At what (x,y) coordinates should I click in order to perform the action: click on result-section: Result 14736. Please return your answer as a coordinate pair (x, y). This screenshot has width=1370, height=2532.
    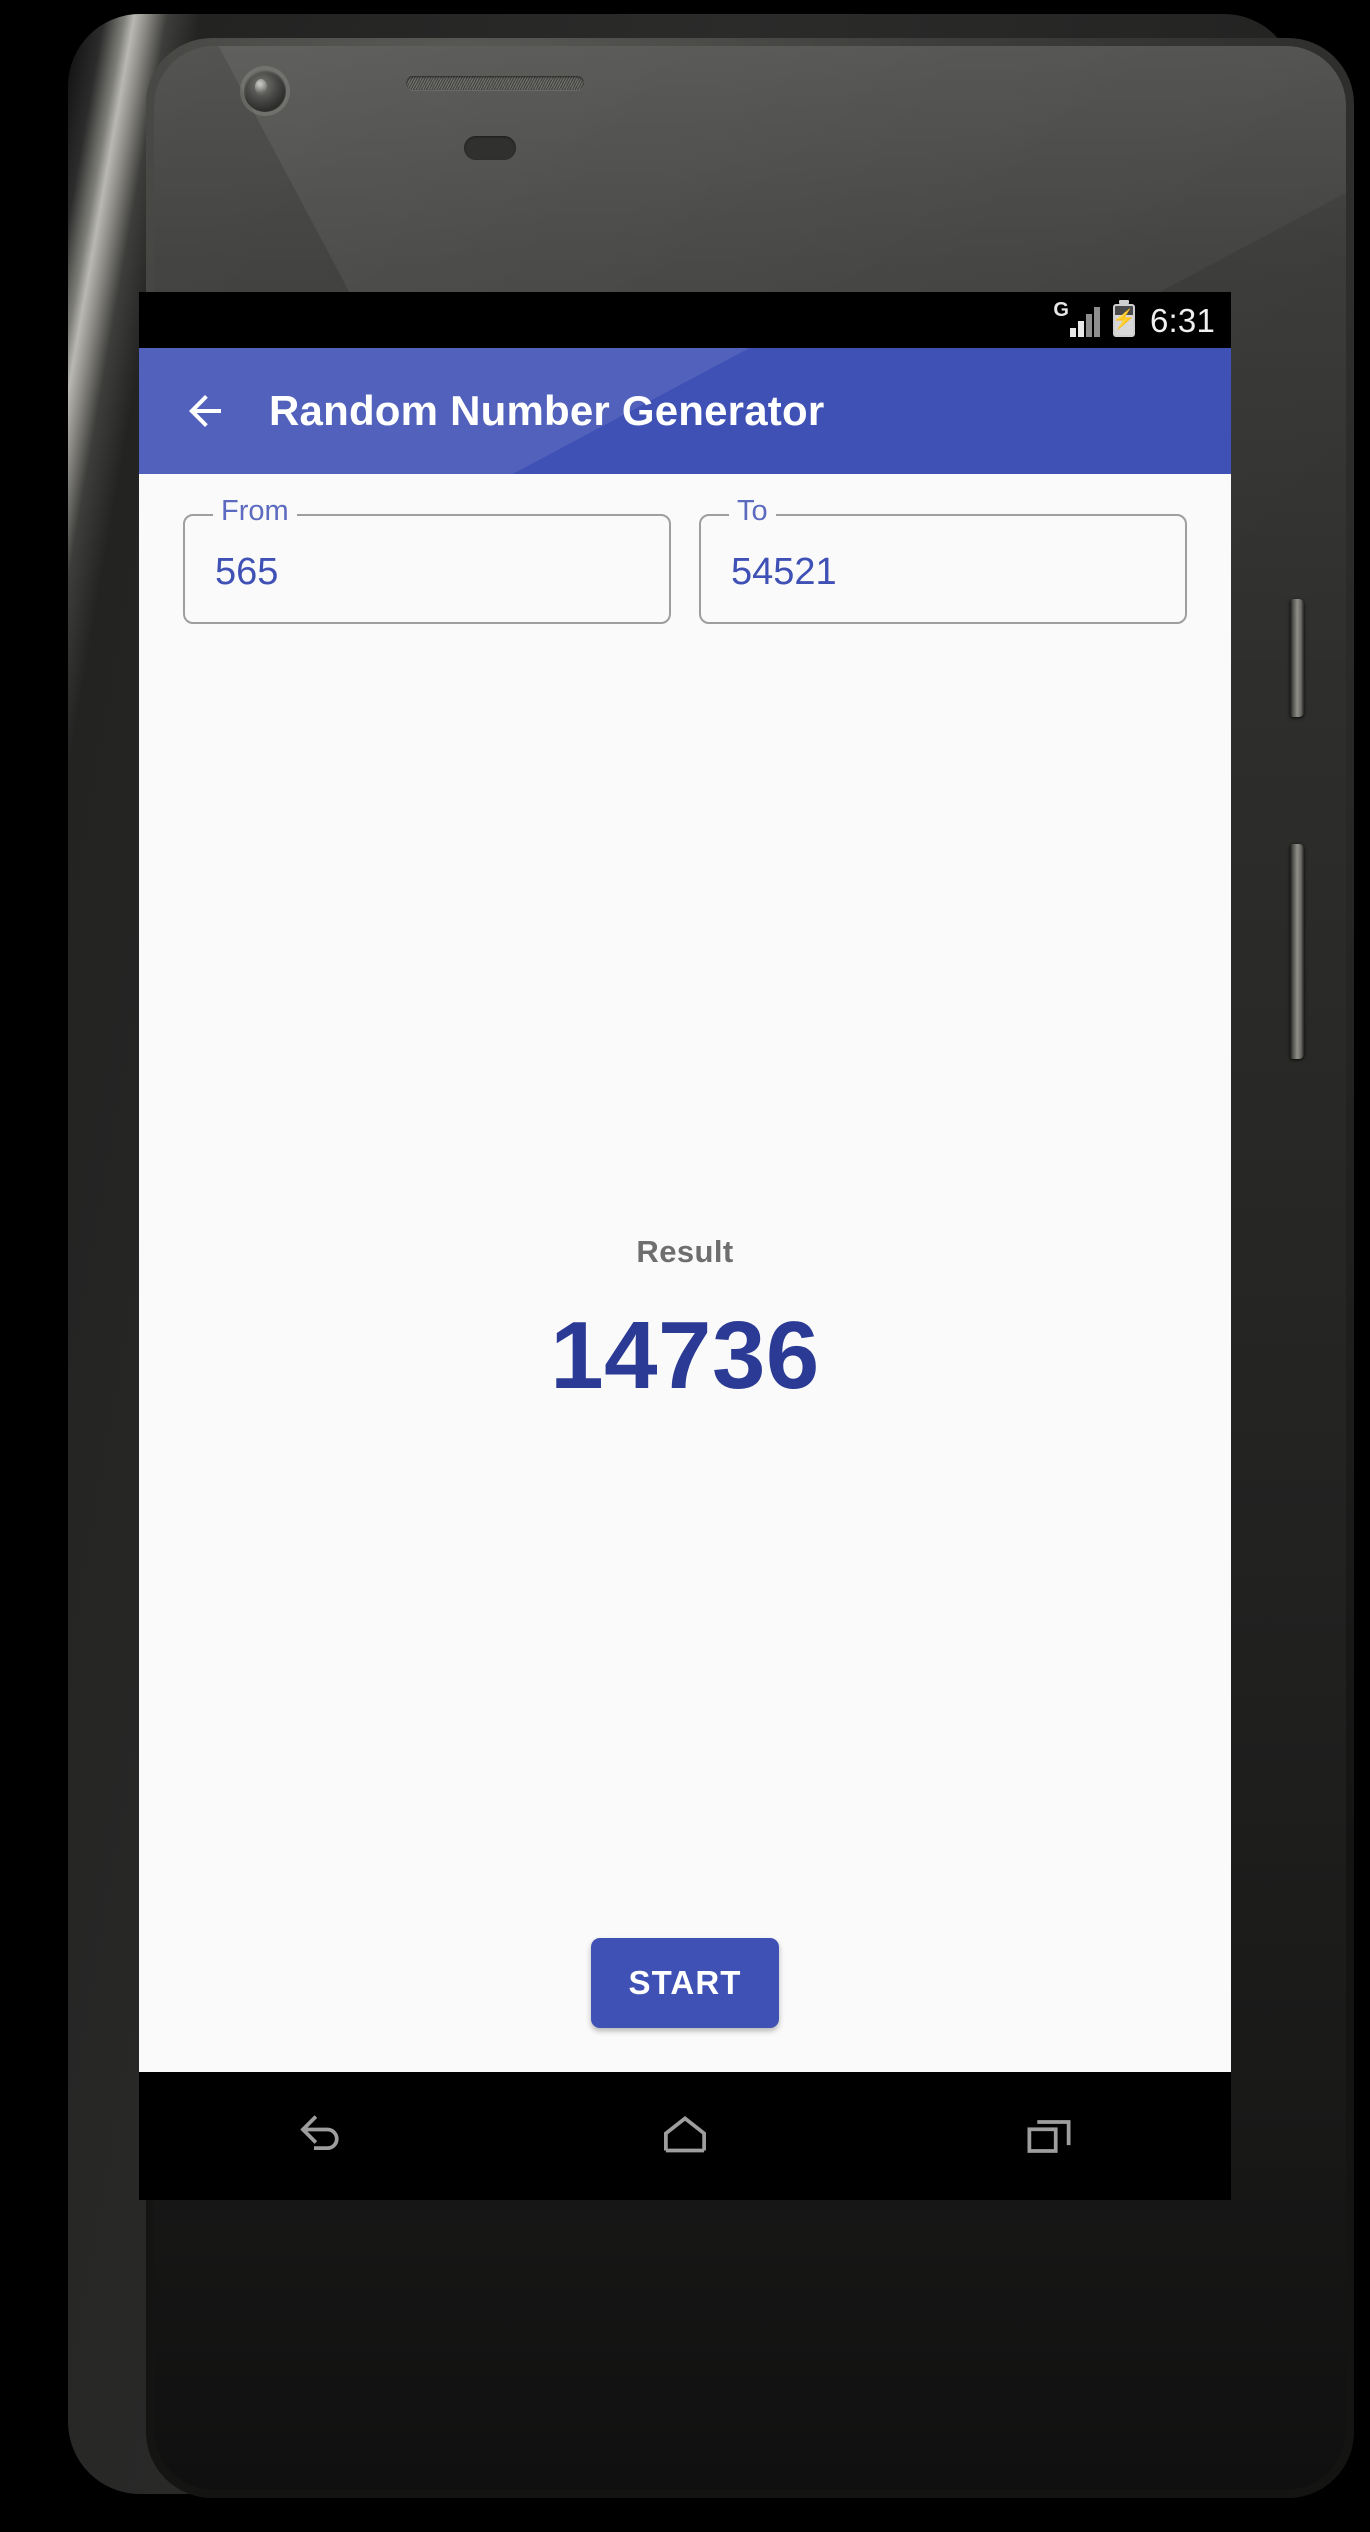
    Looking at the image, I should click on (685, 1319).